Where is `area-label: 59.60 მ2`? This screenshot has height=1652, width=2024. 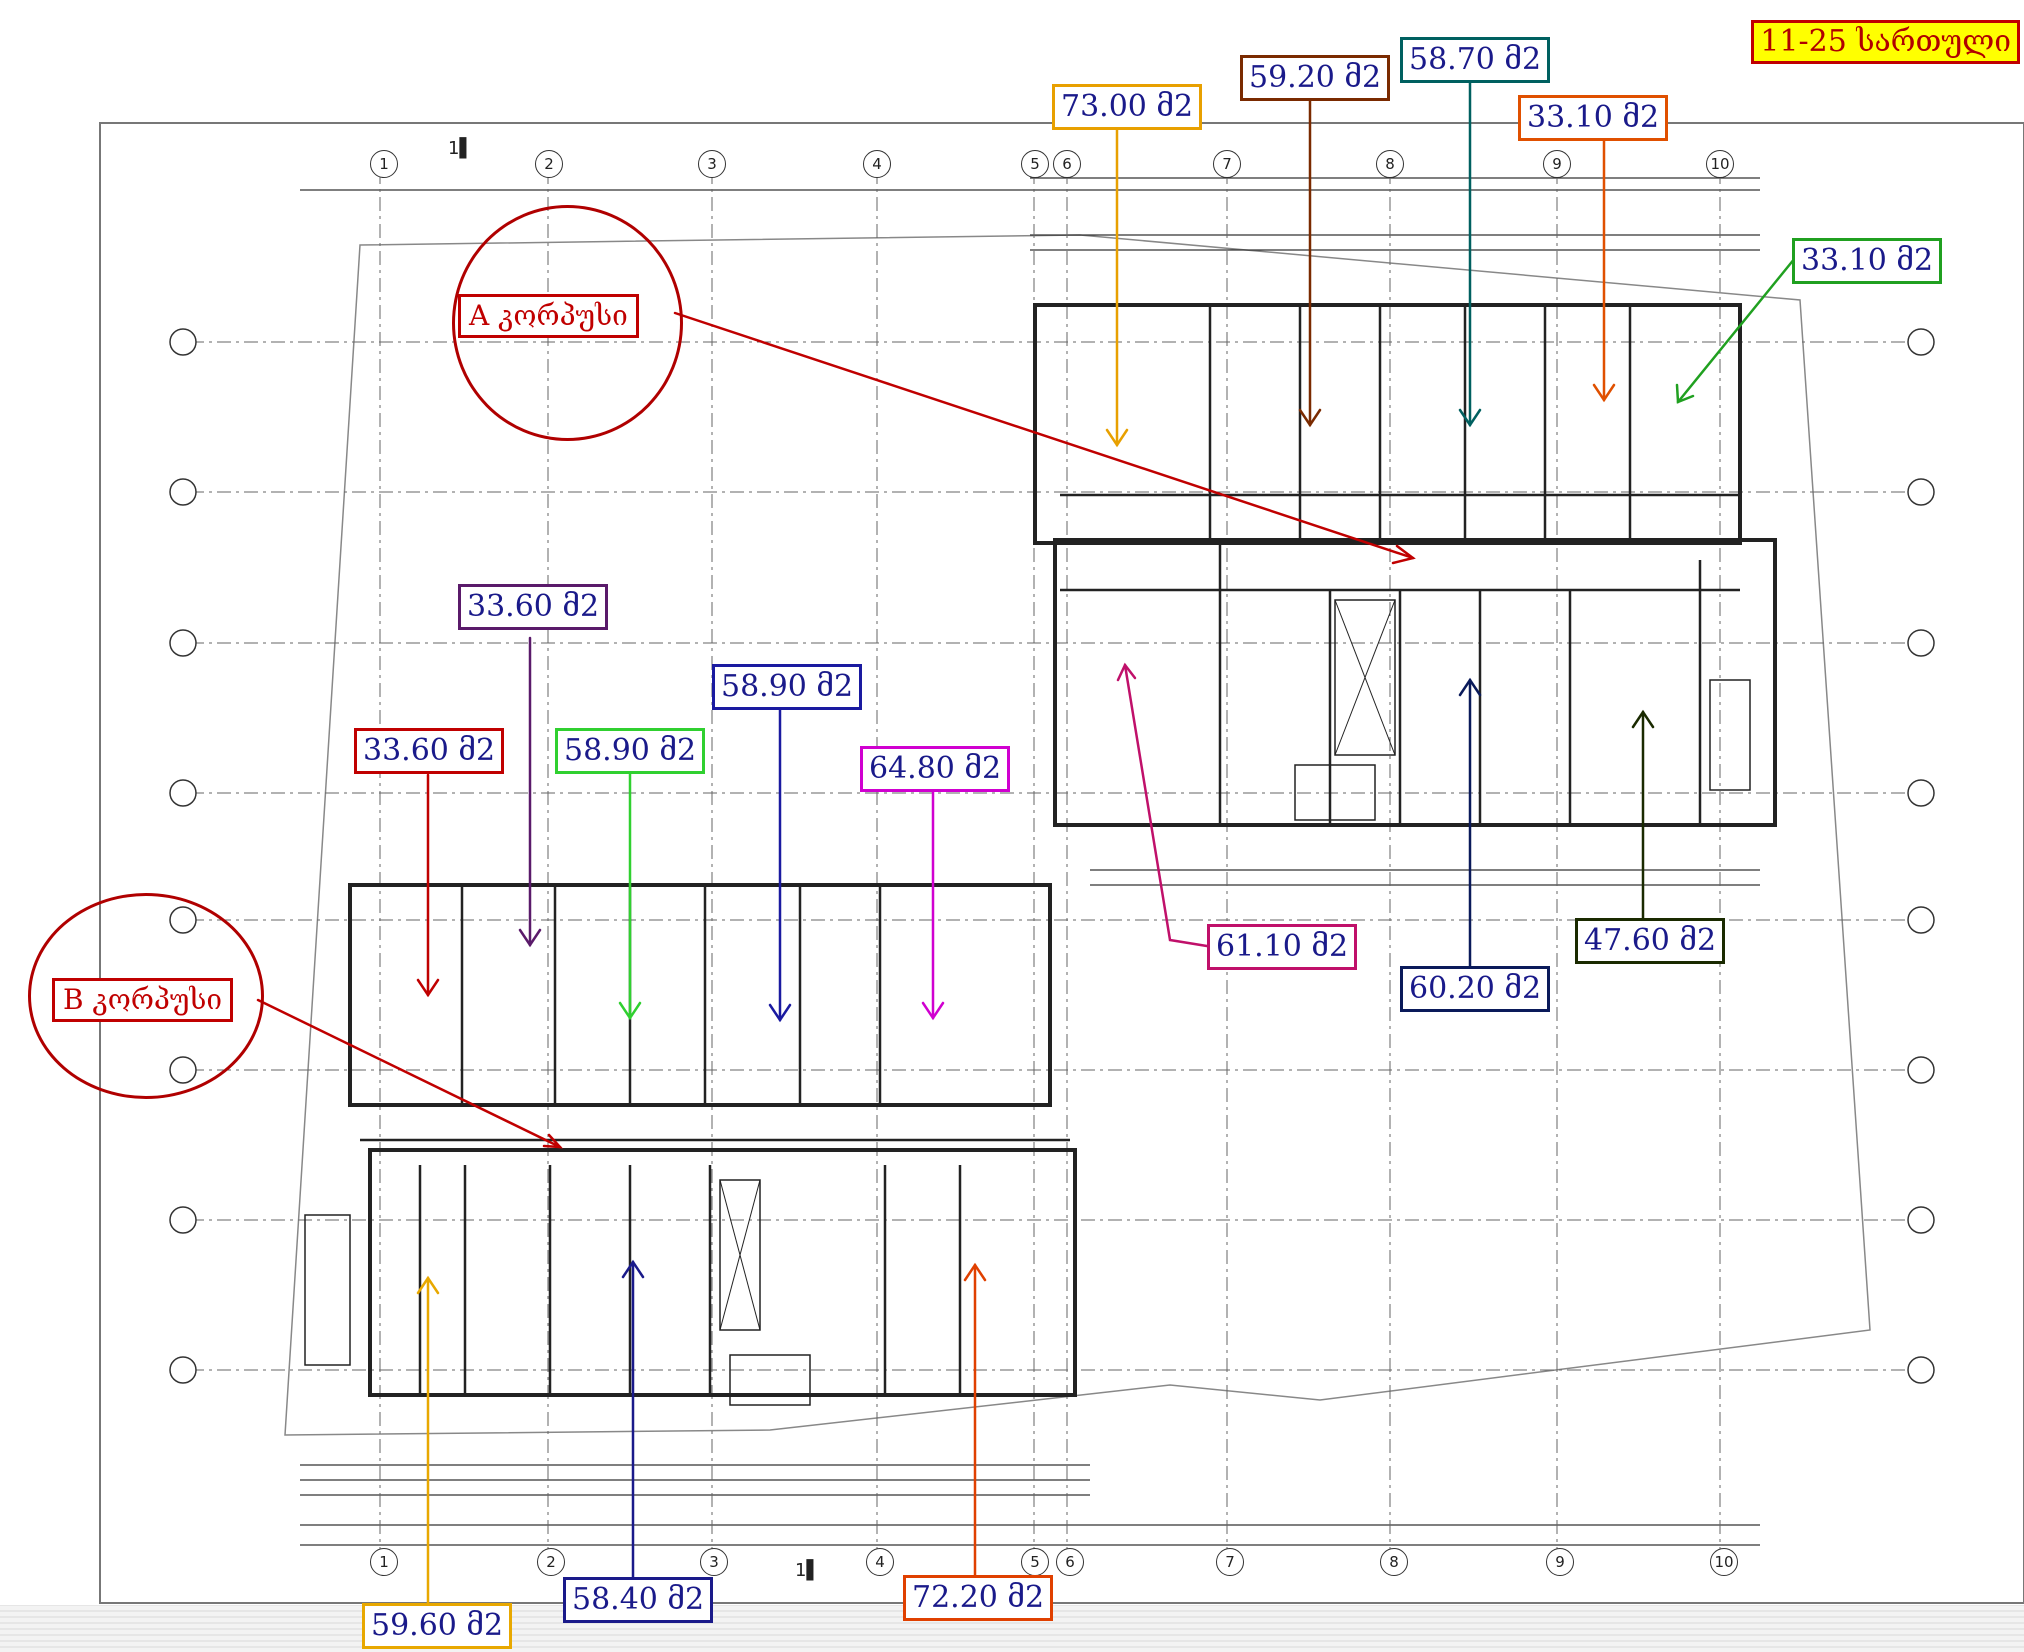 area-label: 59.60 მ2 is located at coordinates (437, 1626).